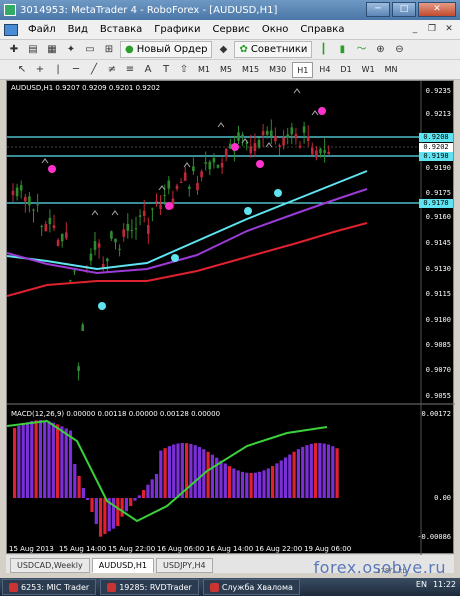 This screenshot has width=460, height=596. What do you see at coordinates (166, 70) in the screenshot?
I see `label-icon: T` at bounding box center [166, 70].